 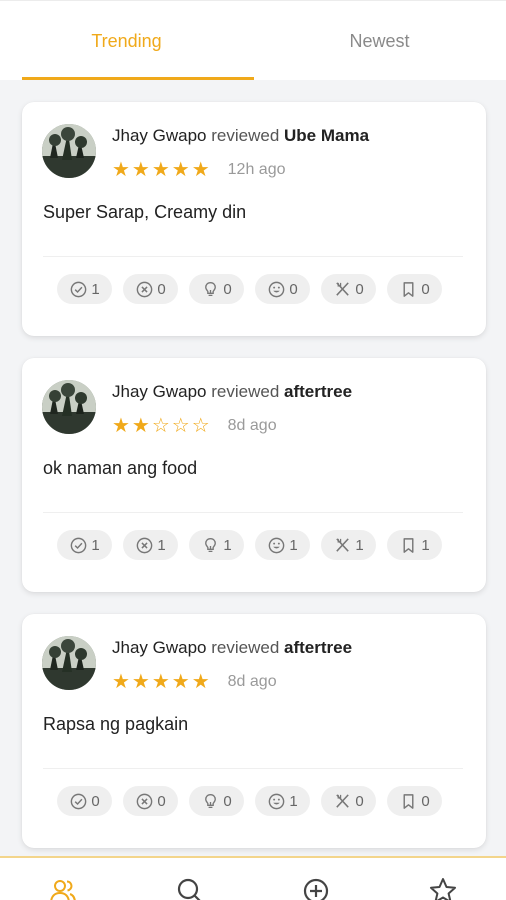 What do you see at coordinates (326, 135) in the screenshot?
I see `place-name: Ube Mama` at bounding box center [326, 135].